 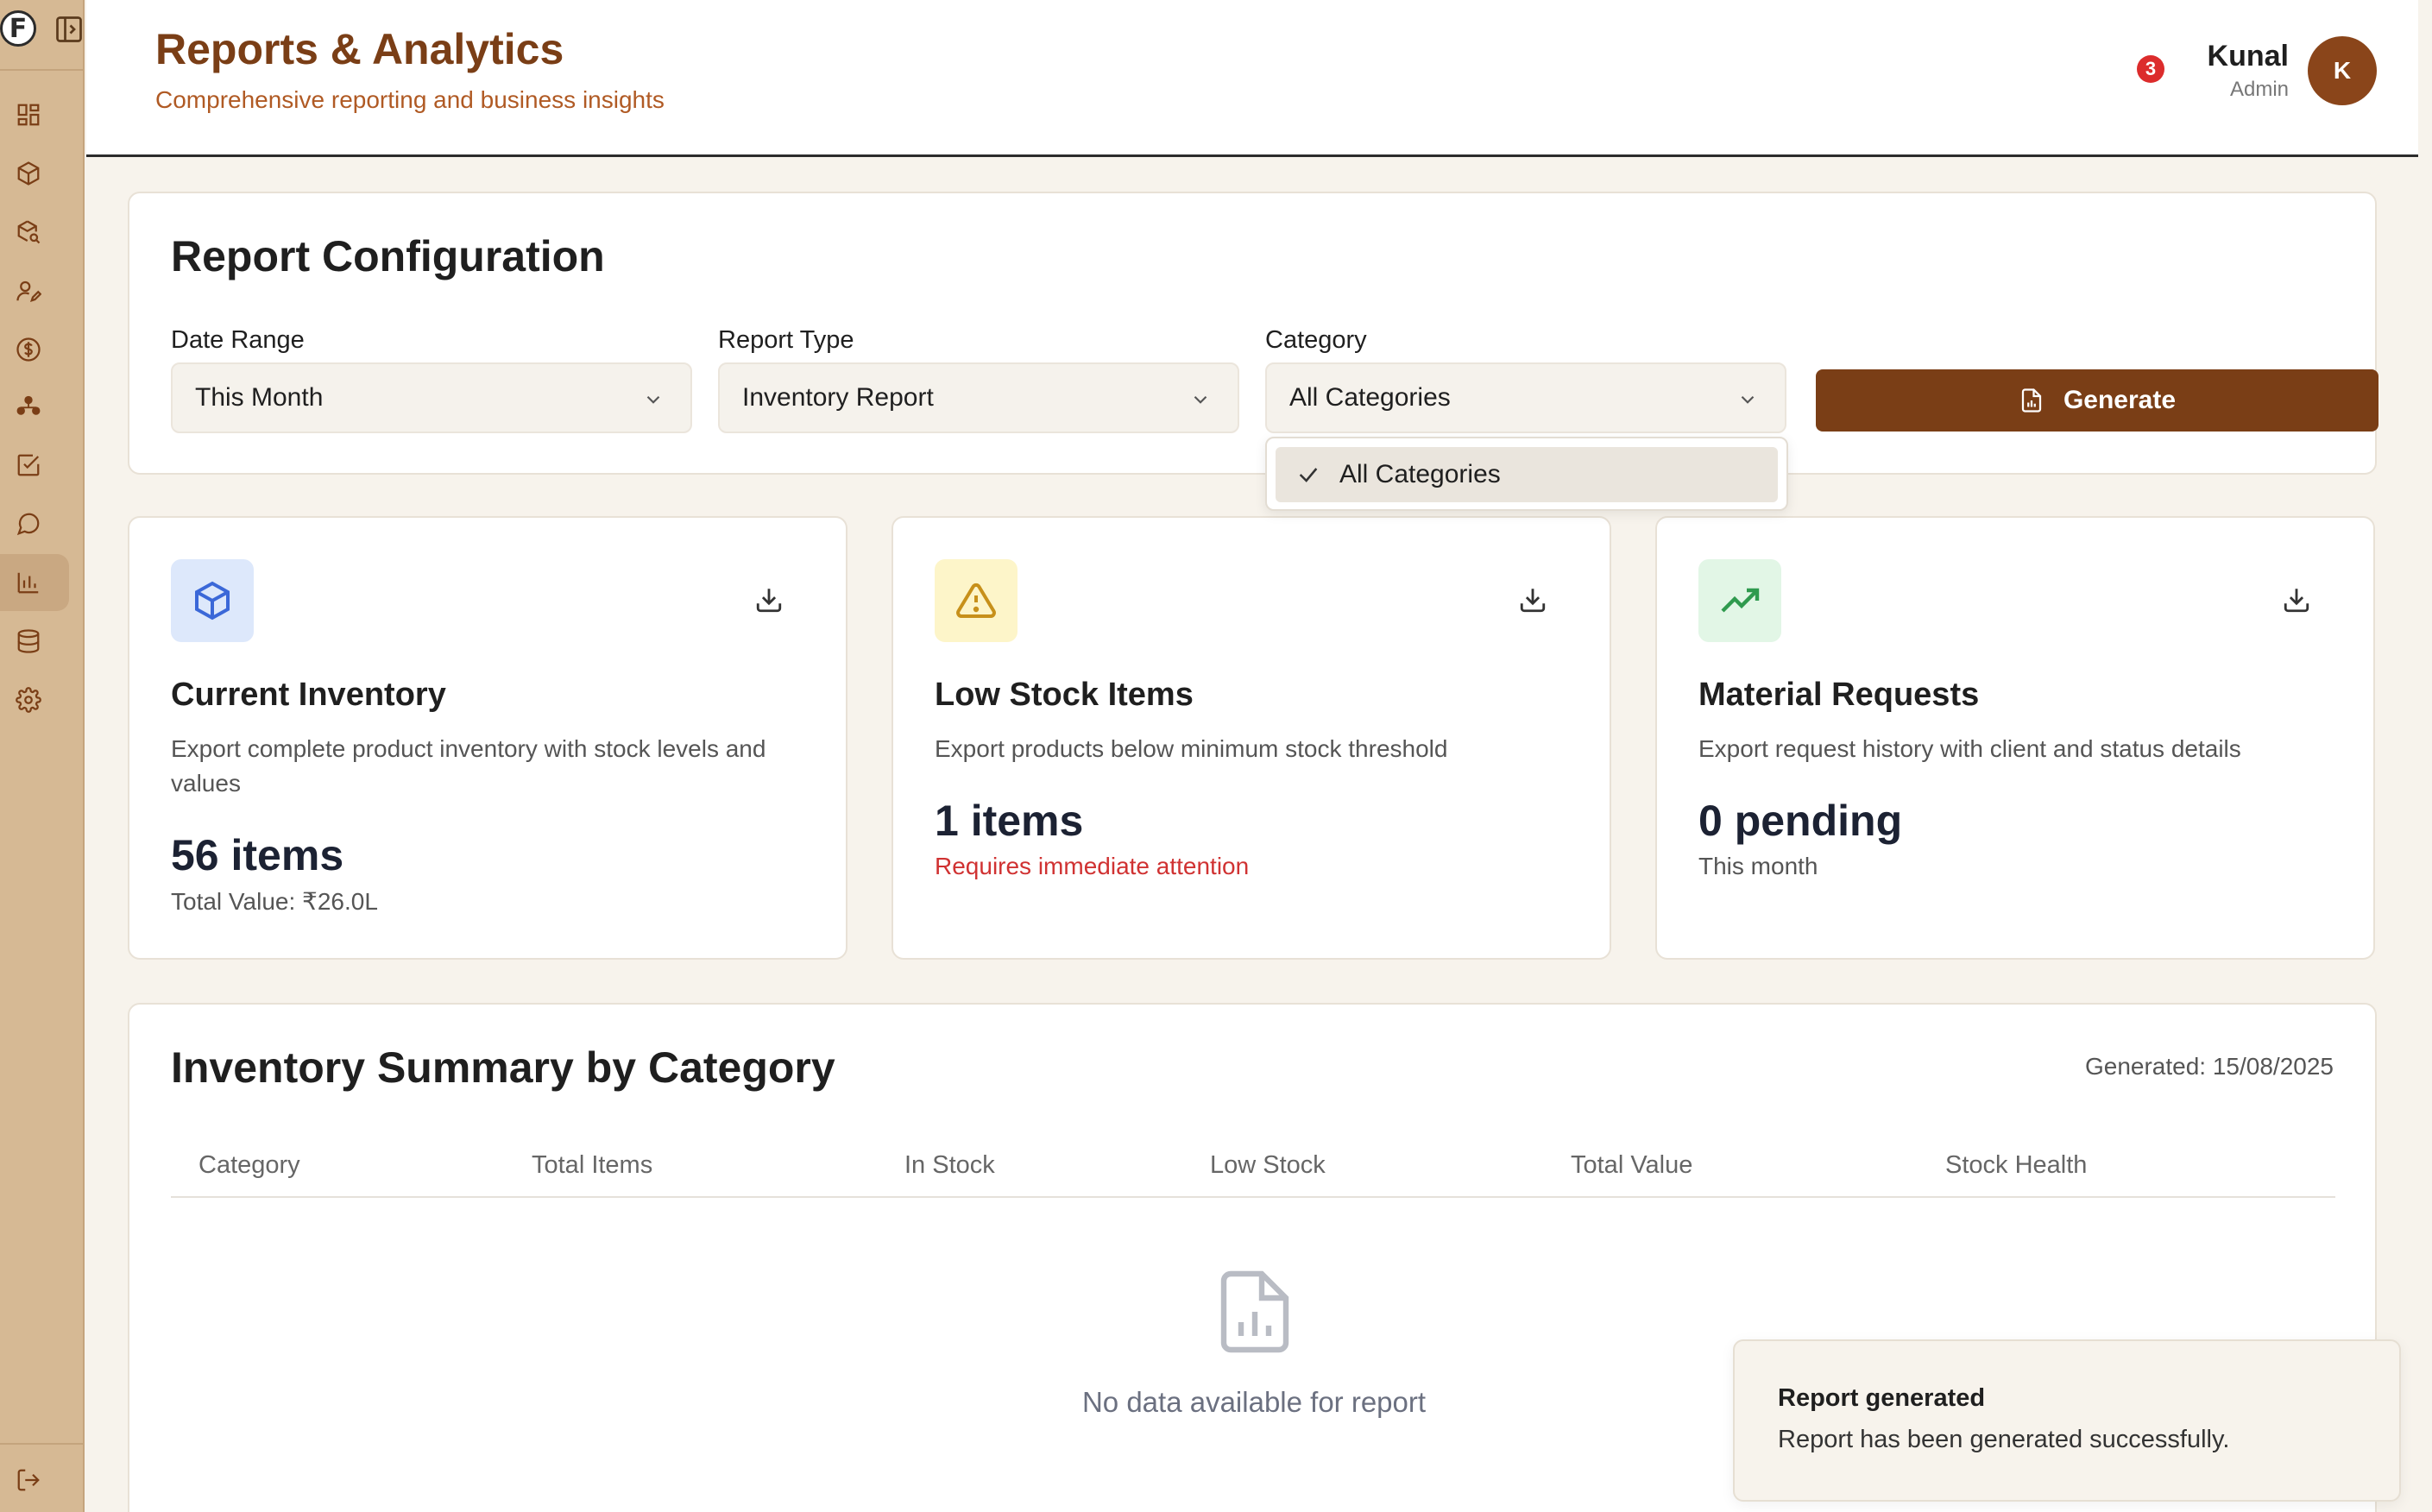 I want to click on sidebar-item-inventory, so click(x=35, y=233).